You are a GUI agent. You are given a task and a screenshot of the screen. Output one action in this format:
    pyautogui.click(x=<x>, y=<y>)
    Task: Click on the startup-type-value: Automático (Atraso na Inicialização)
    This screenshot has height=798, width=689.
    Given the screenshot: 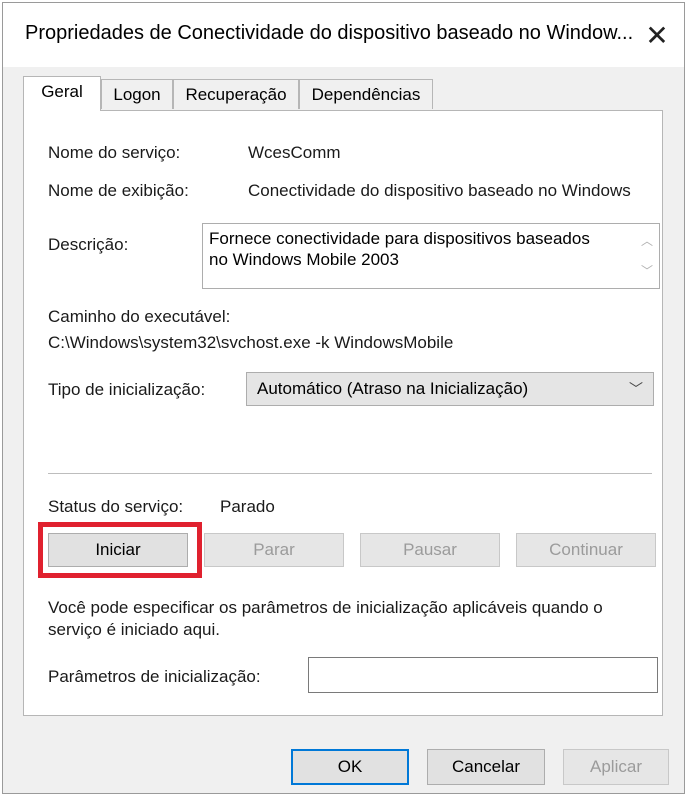 What is the action you would take?
    pyautogui.click(x=393, y=388)
    